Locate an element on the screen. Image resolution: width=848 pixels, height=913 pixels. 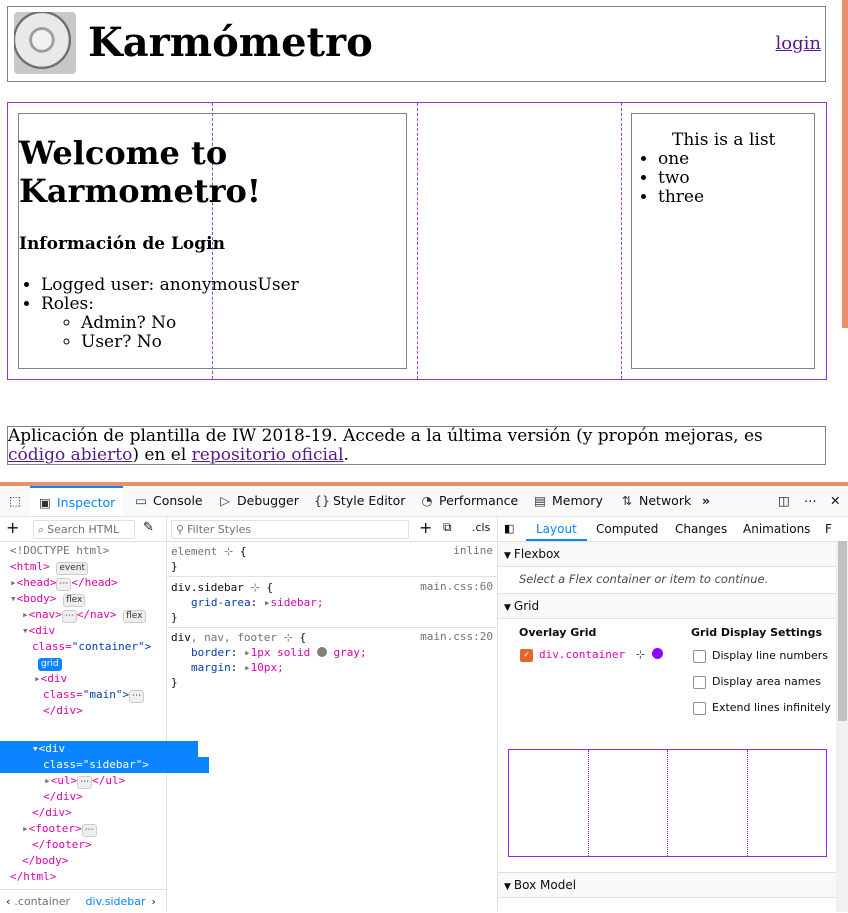
markup-line: </body> is located at coordinates (94, 861).